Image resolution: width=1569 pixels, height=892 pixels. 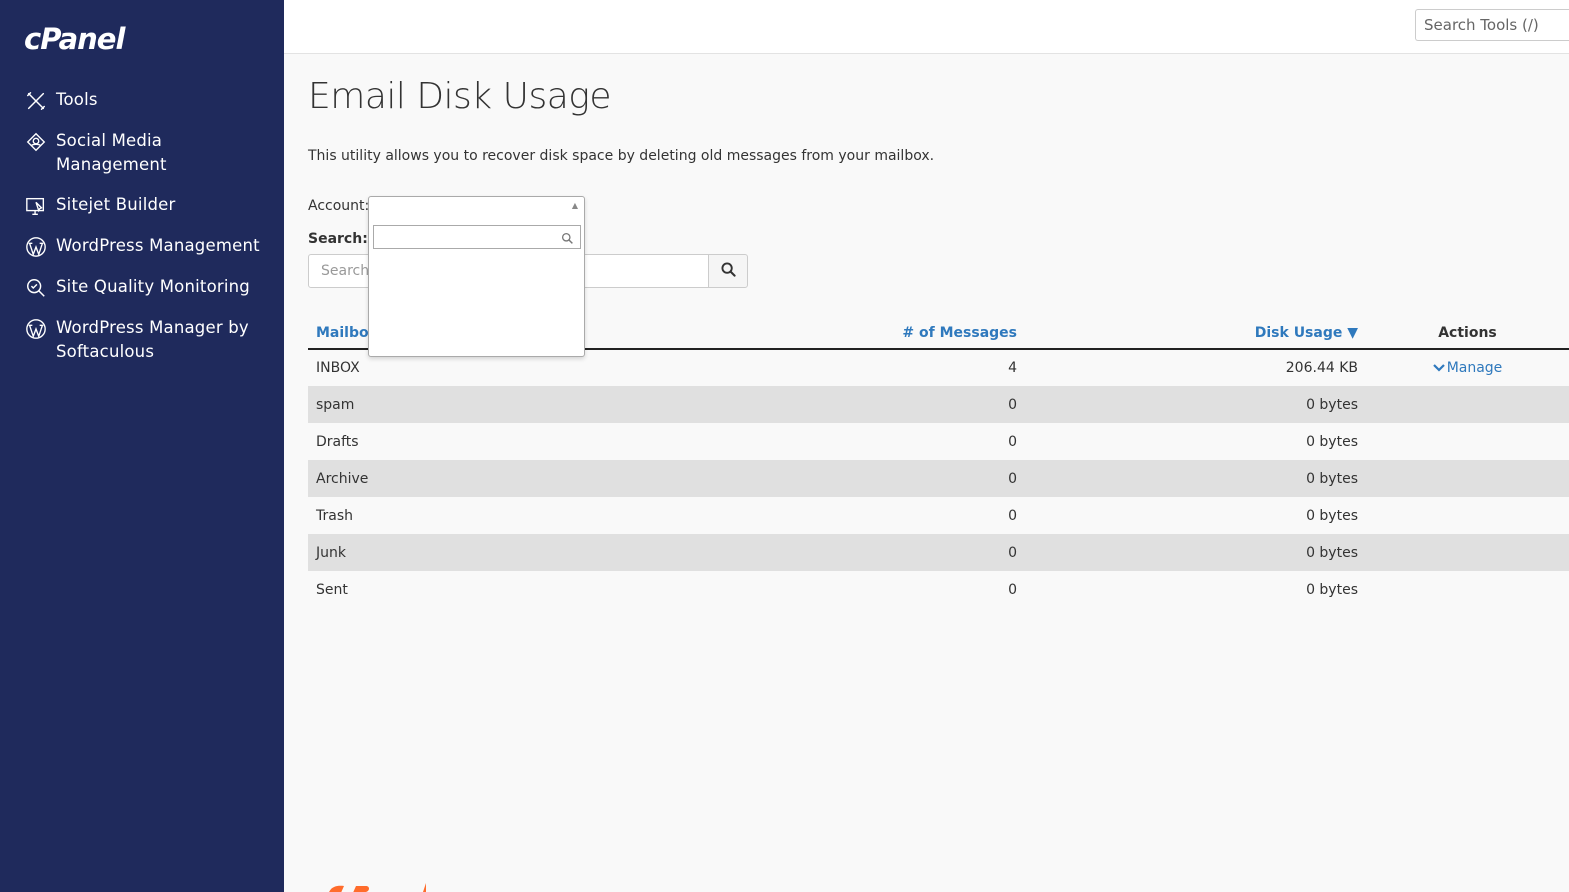 I want to click on actions-cell: Manage, so click(x=1467, y=367).